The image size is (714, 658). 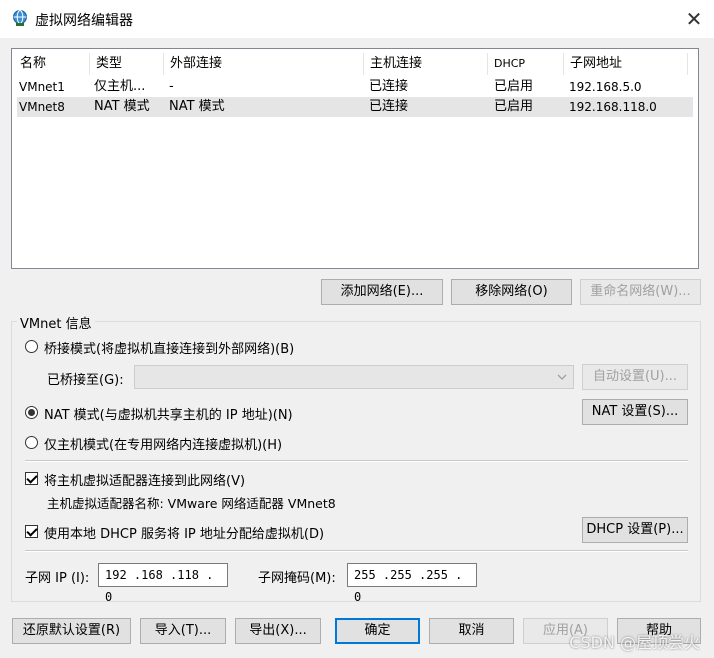 What do you see at coordinates (31, 346) in the screenshot?
I see `bridged-mode-radio` at bounding box center [31, 346].